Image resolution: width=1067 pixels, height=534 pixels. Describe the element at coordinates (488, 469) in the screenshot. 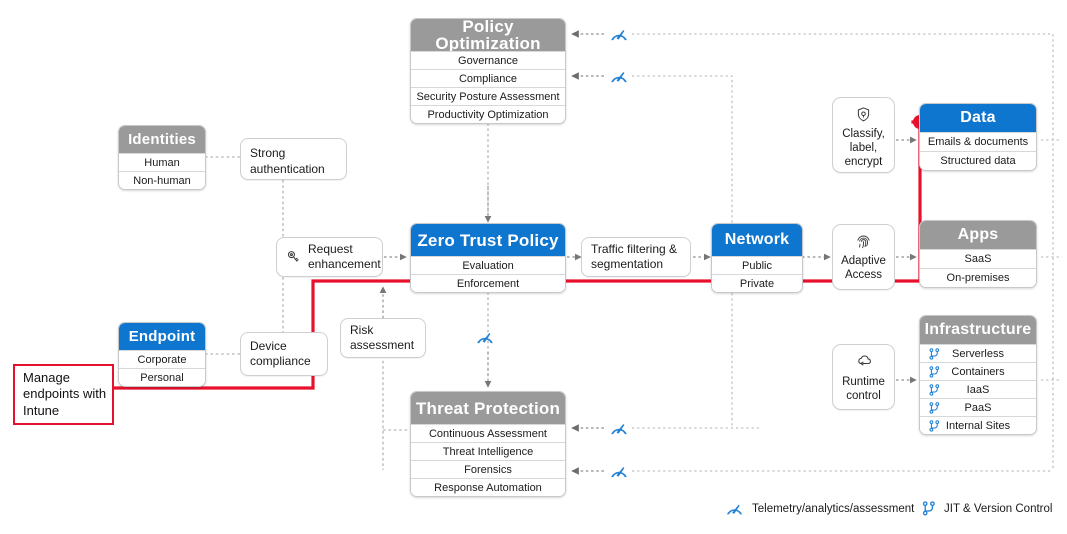

I see `pillar-row: Forensics` at that location.